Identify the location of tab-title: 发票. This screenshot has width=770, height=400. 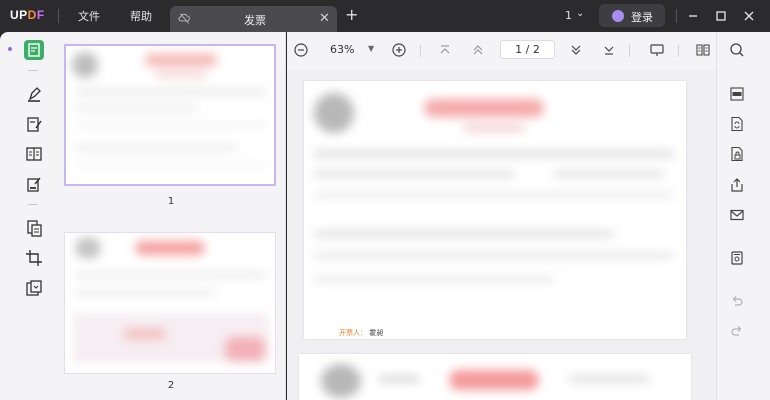
(255, 20).